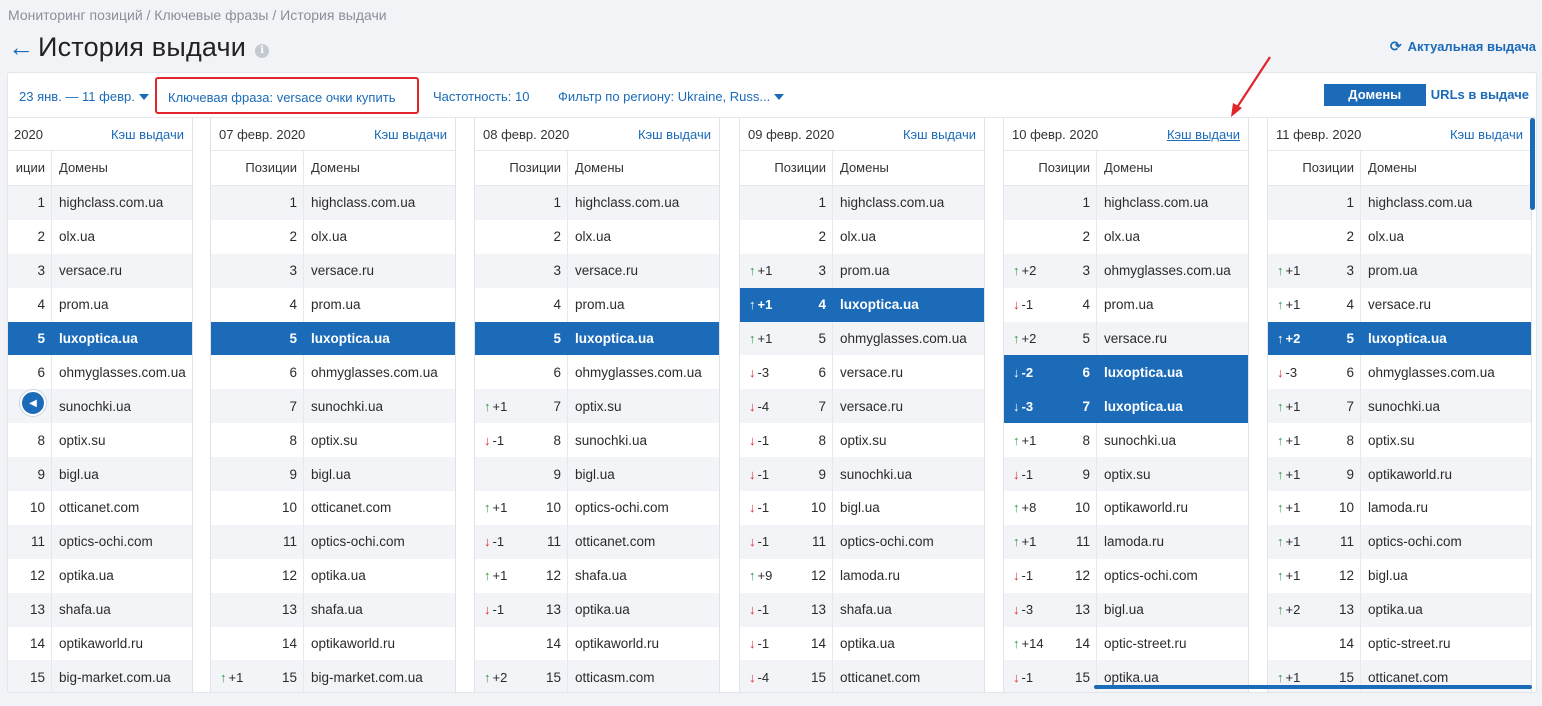 This screenshot has height=706, width=1542. I want to click on table-row: ↑ +1 4 luxoptica.ua, so click(862, 304).